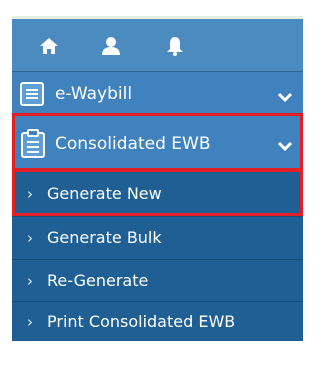 Image resolution: width=326 pixels, height=366 pixels. I want to click on submenu-item-print-consolidated-ewb: › Print Consolidated EWB, so click(157, 321).